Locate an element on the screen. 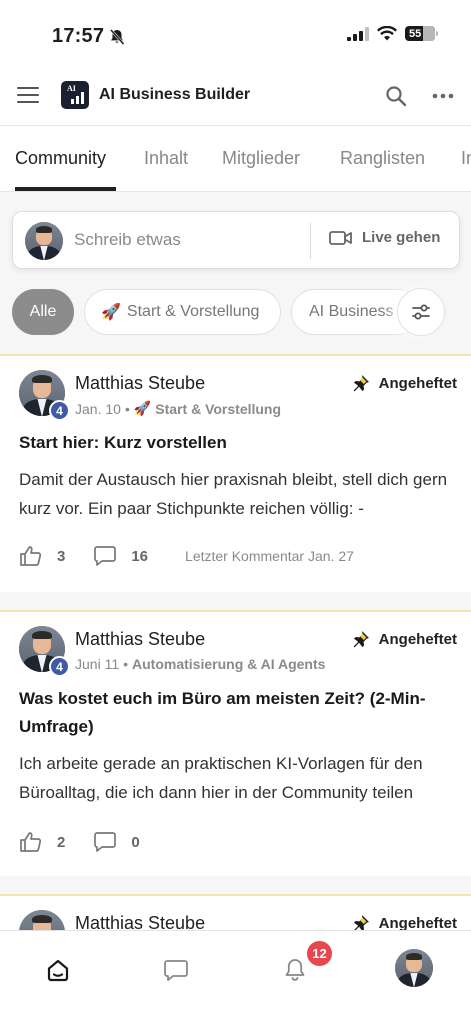 Image resolution: width=471 pixels, height=1024 pixels. menu-icon is located at coordinates (28, 96).